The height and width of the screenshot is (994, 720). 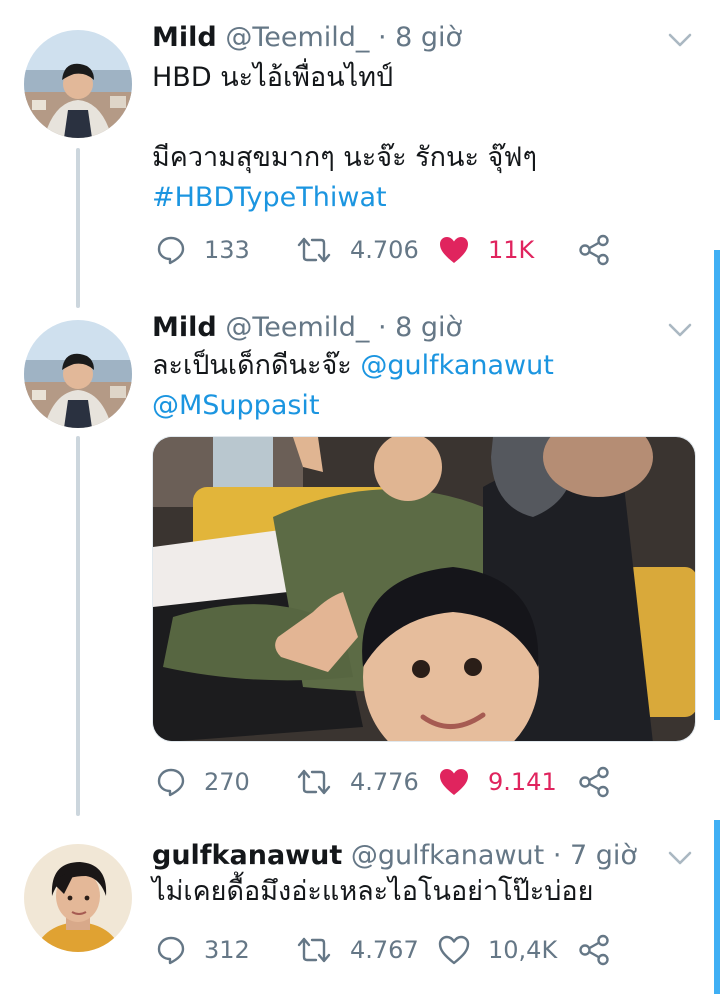 I want to click on mention-link: @gulfkanawut, so click(x=456, y=365).